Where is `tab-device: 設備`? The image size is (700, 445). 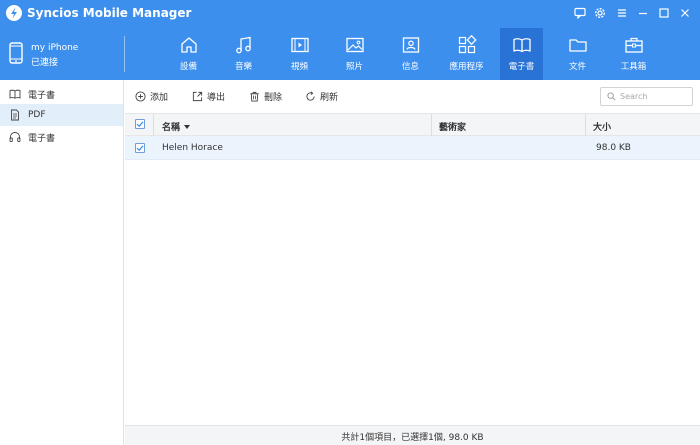
tab-device: 設備 is located at coordinates (188, 54).